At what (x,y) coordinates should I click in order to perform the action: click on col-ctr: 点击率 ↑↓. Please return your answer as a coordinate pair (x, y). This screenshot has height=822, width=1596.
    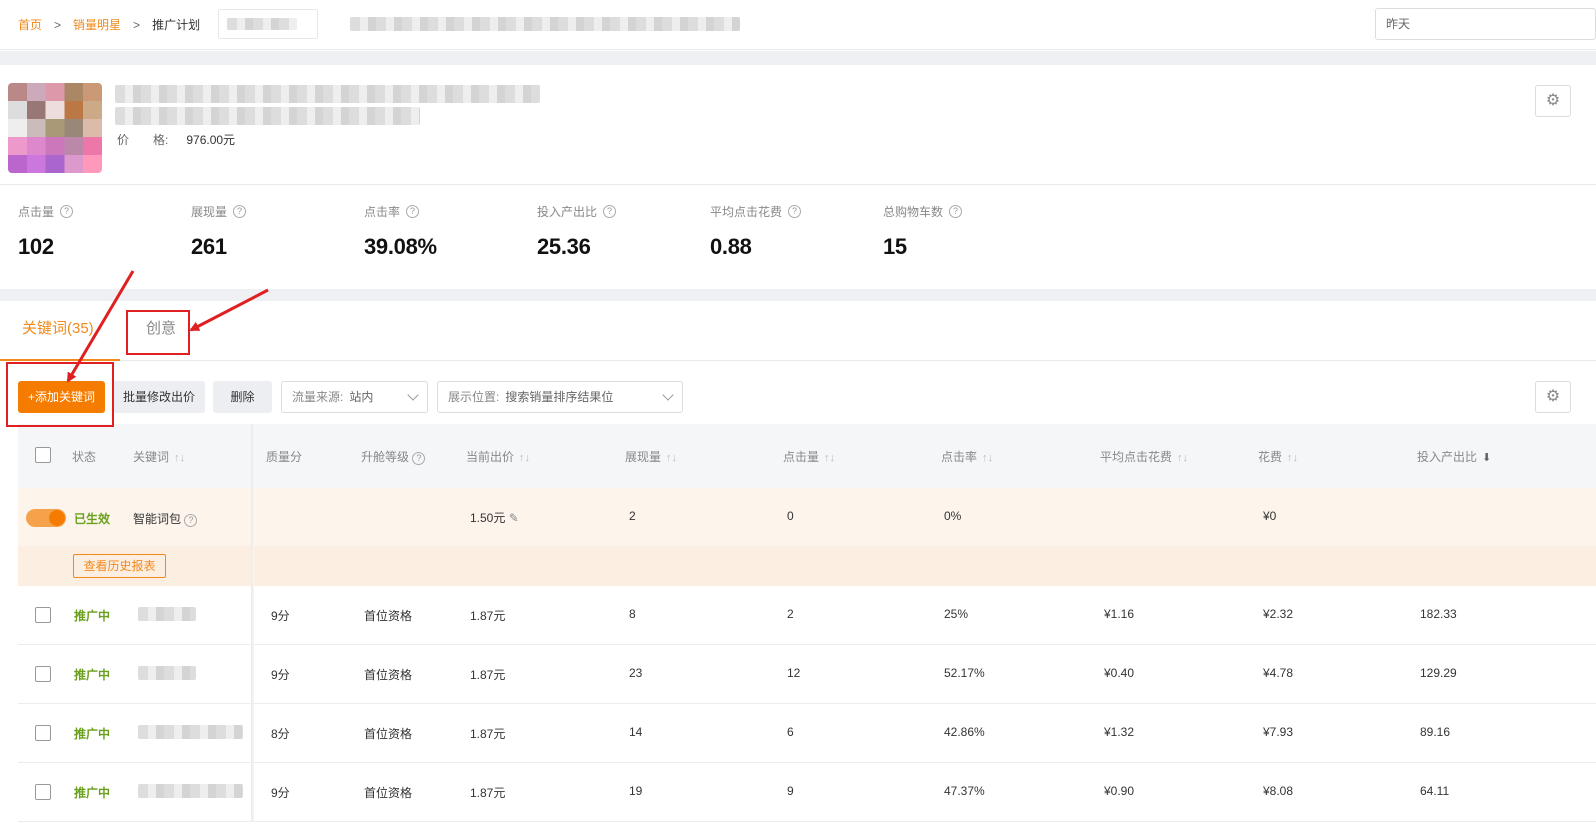
    Looking at the image, I should click on (967, 456).